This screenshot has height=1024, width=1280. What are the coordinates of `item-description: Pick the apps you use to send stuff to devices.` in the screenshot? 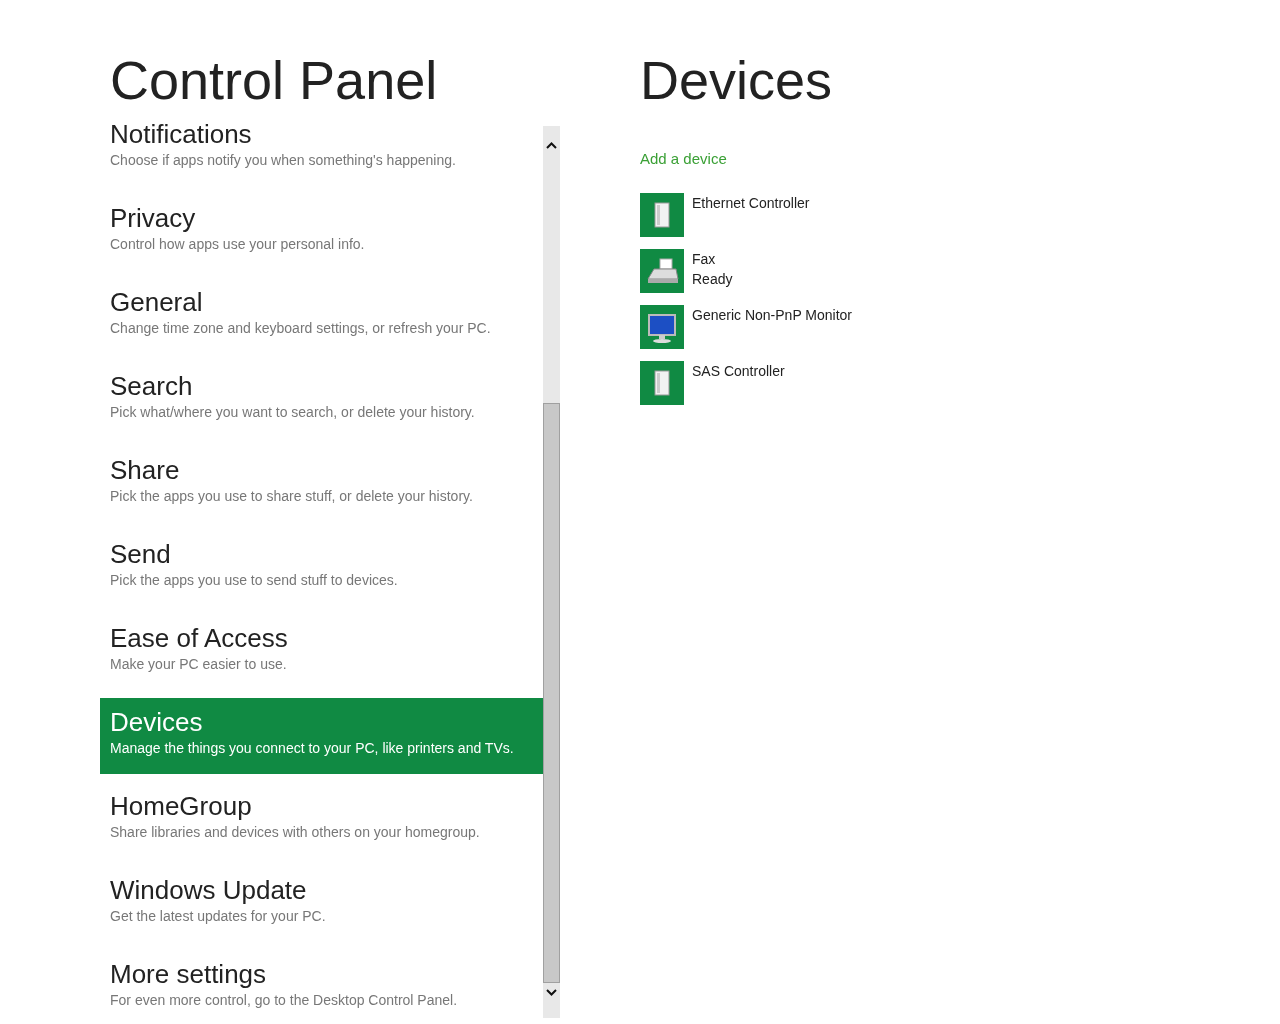 It's located at (254, 580).